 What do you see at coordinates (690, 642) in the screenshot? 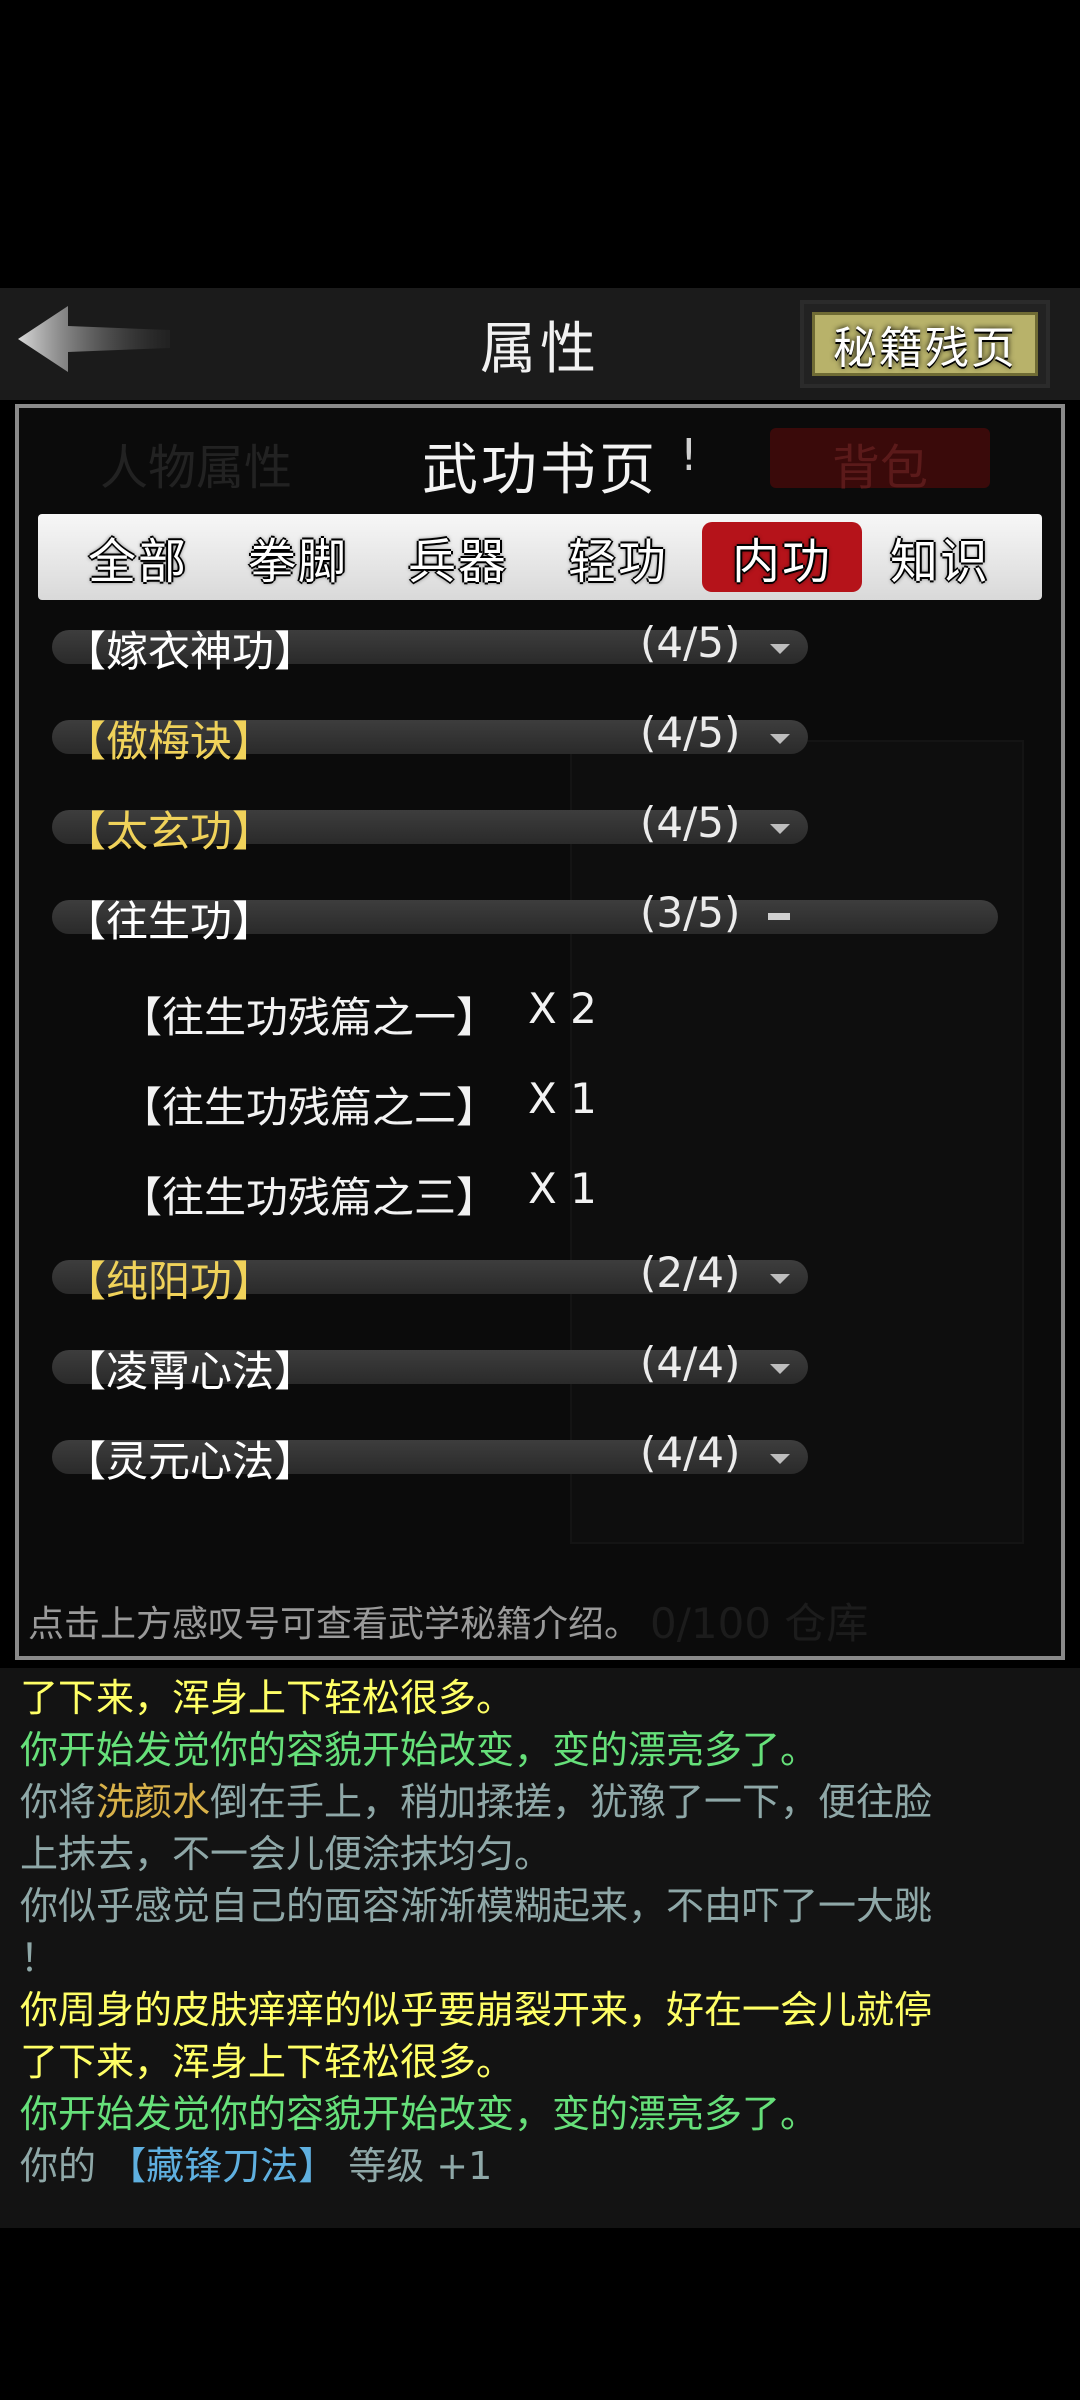
I see `skill-count-1: (4/5)` at bounding box center [690, 642].